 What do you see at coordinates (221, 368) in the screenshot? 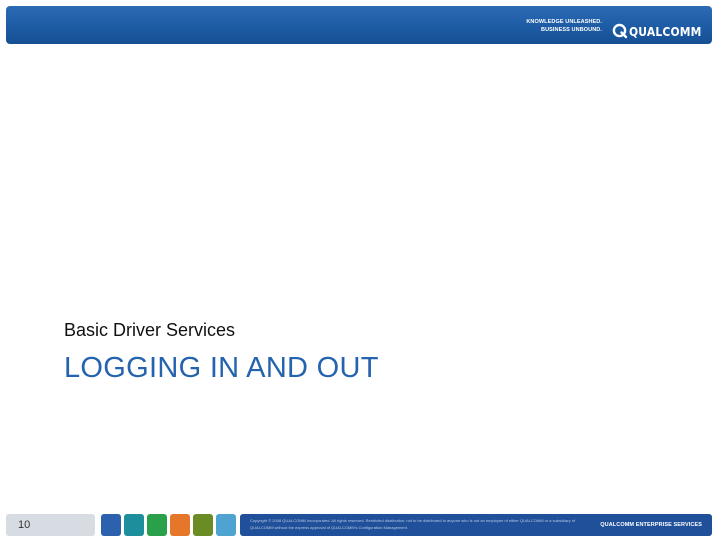
I see `slide-title: LOGGING IN AND OUT` at bounding box center [221, 368].